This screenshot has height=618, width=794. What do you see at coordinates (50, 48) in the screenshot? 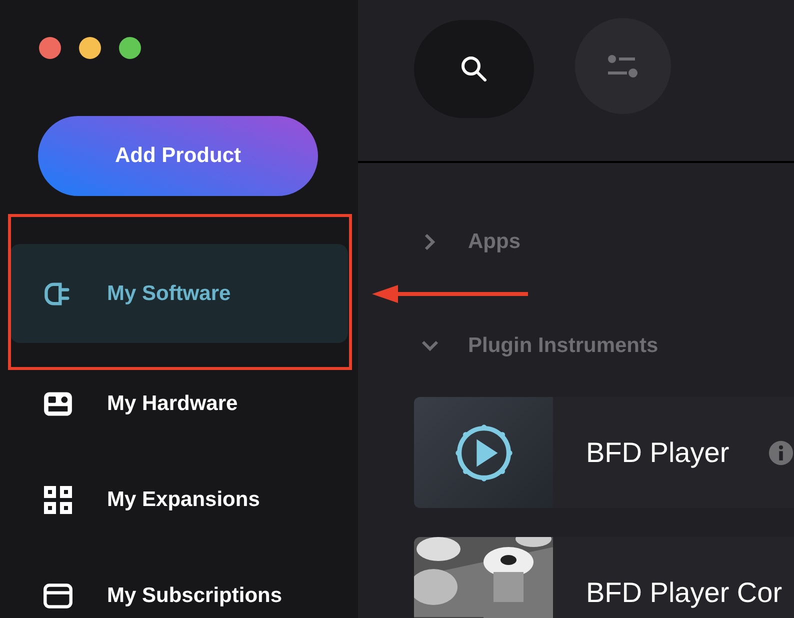
I see `close-button` at bounding box center [50, 48].